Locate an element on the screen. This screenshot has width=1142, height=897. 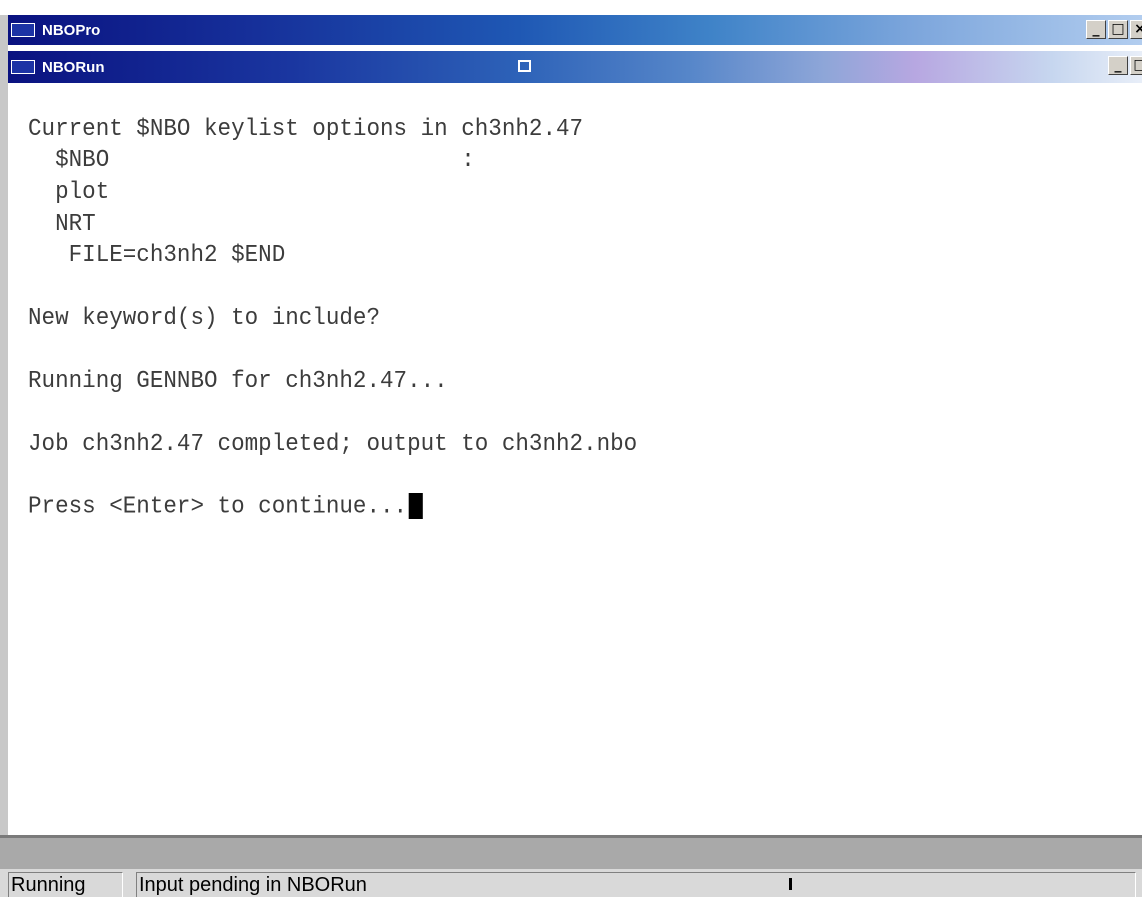
console-line: plot is located at coordinates (69, 192).